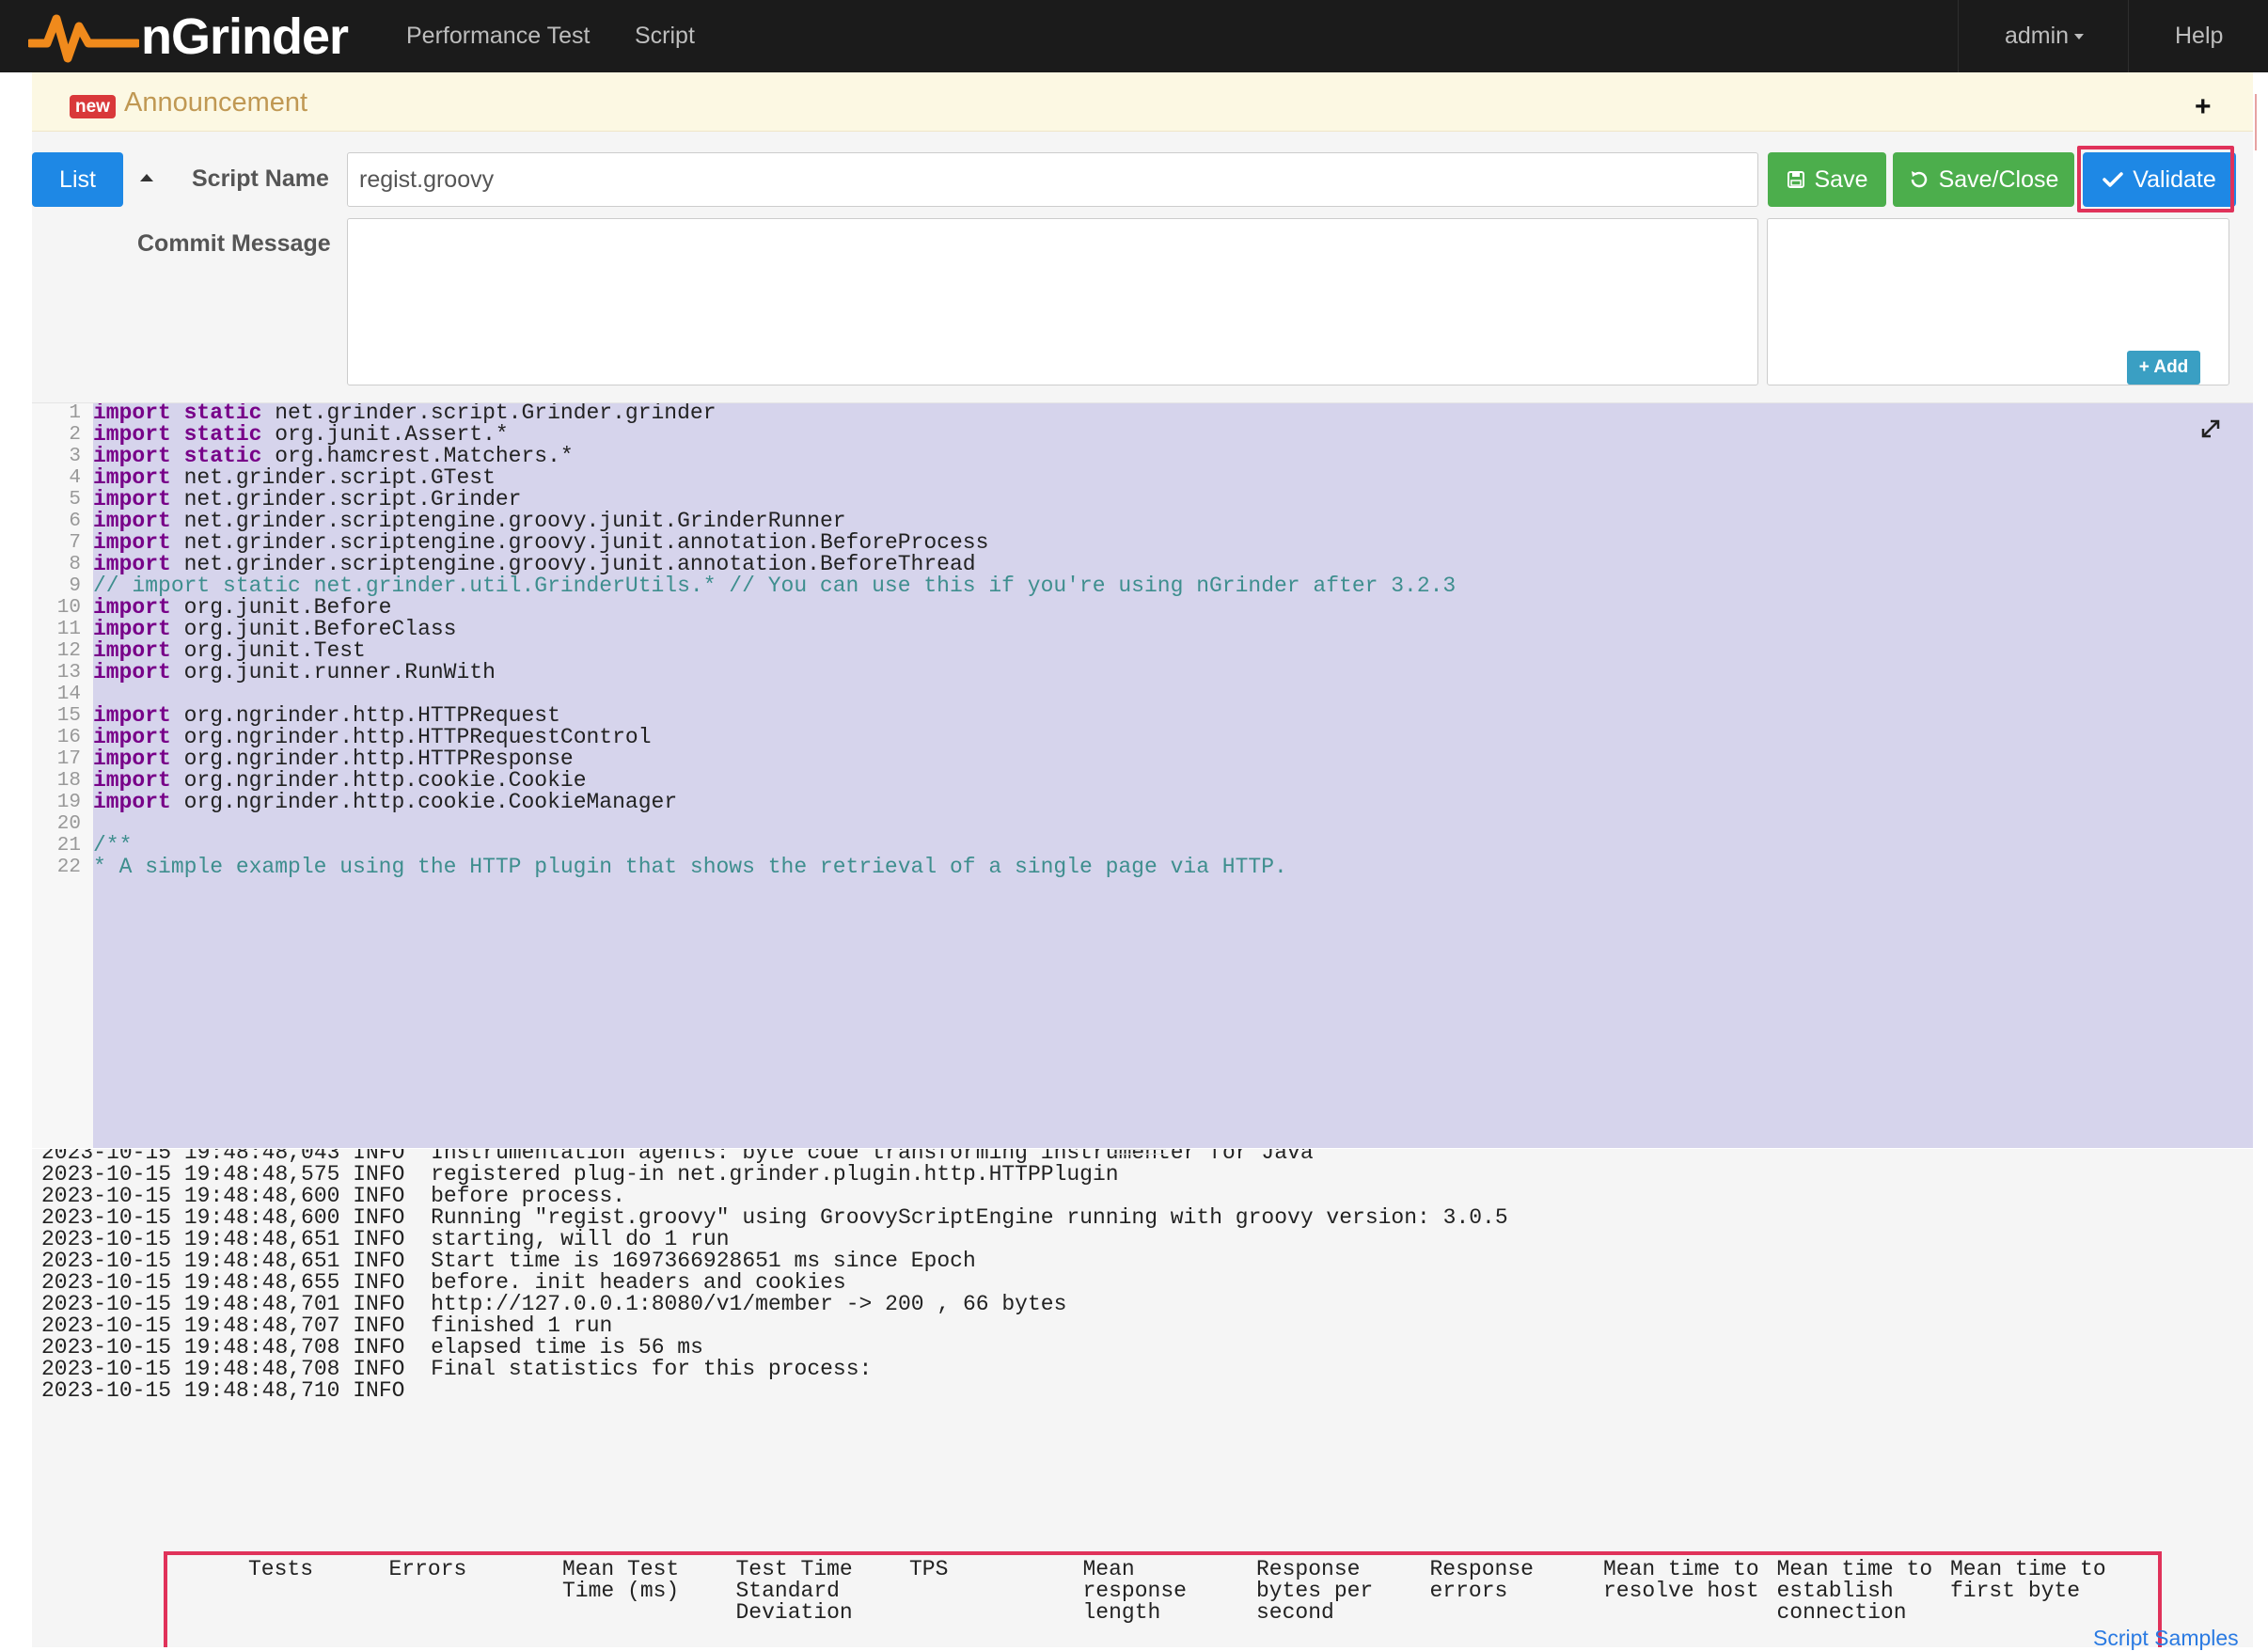  I want to click on statistics-column-header: Mean time to resolve host, so click(1681, 1580).